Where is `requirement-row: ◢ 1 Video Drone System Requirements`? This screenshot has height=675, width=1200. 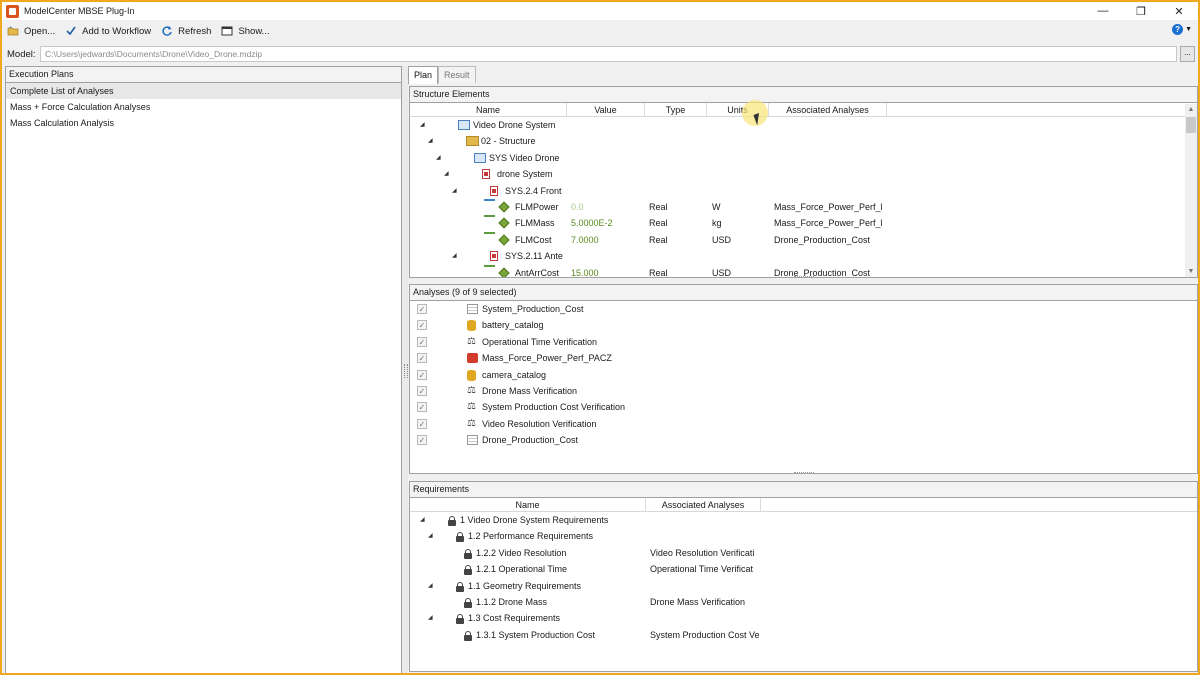
requirement-row: ◢ 1 Video Drone System Requirements is located at coordinates (803, 520).